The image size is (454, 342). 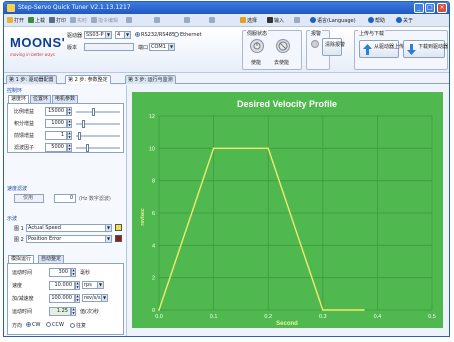 What do you see at coordinates (23, 299) in the screenshot?
I see `motion-label: 加/减速度` at bounding box center [23, 299].